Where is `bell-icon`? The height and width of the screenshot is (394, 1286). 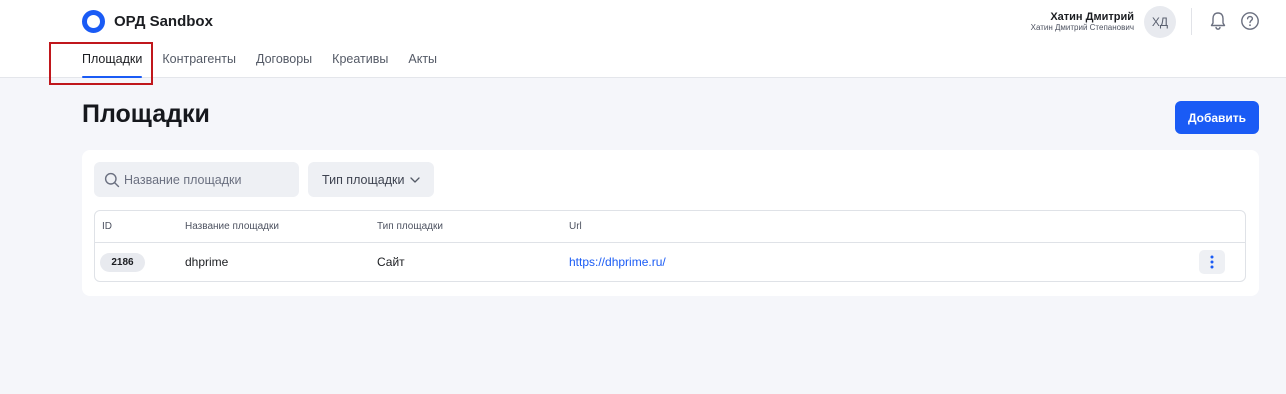 bell-icon is located at coordinates (1218, 21).